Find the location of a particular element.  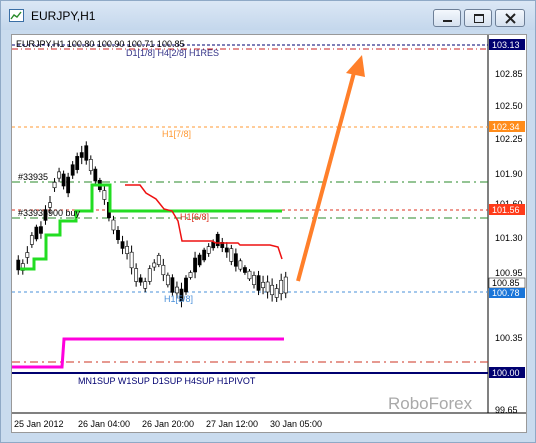

top-level-label: D1[1/8] H4[2/8] H1RES is located at coordinates (172, 53).